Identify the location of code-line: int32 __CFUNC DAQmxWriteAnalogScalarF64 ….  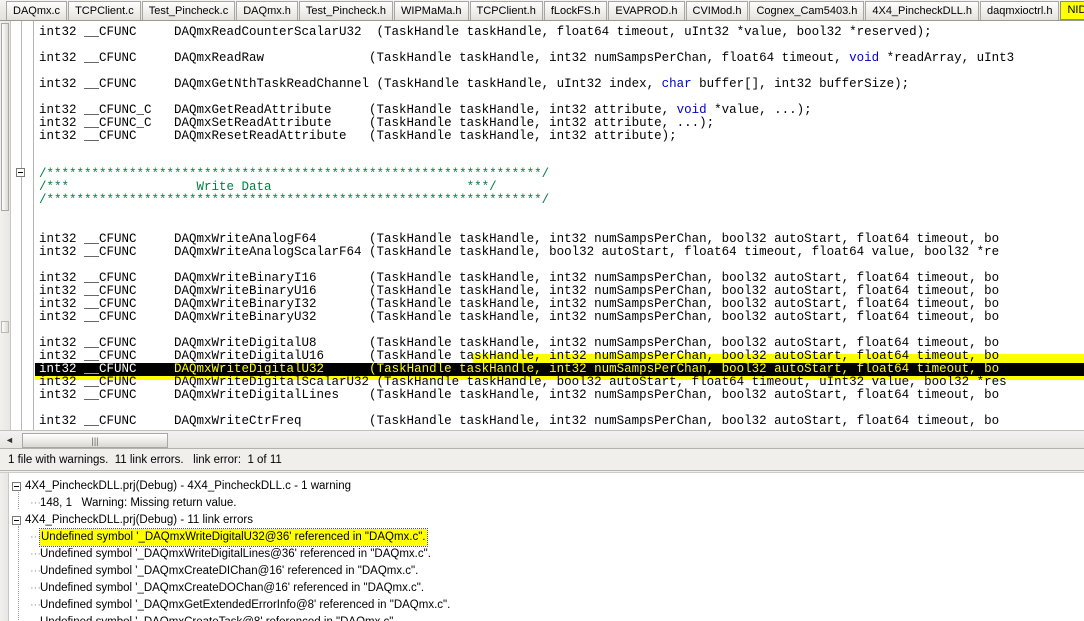
(519, 252).